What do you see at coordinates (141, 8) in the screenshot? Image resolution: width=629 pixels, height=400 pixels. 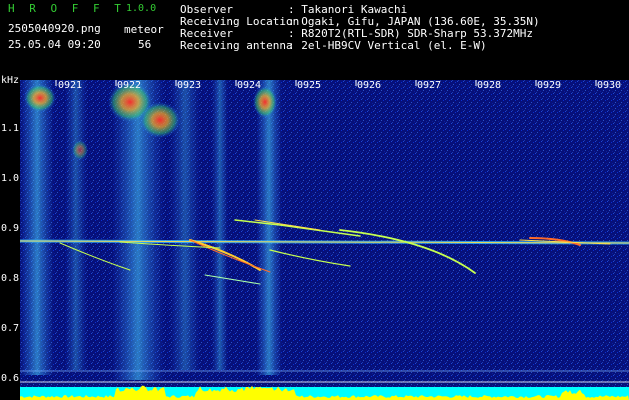 I see `app-version: 1.0.0` at bounding box center [141, 8].